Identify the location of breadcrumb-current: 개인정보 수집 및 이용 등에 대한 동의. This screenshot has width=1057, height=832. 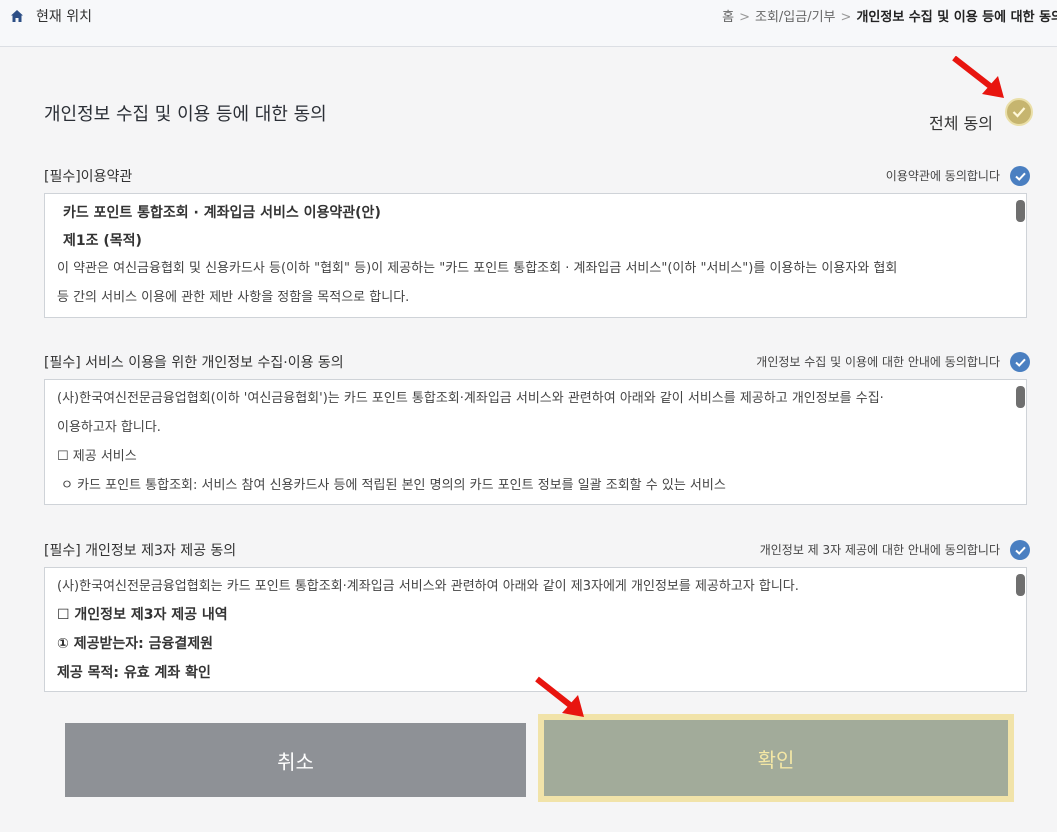
(956, 17).